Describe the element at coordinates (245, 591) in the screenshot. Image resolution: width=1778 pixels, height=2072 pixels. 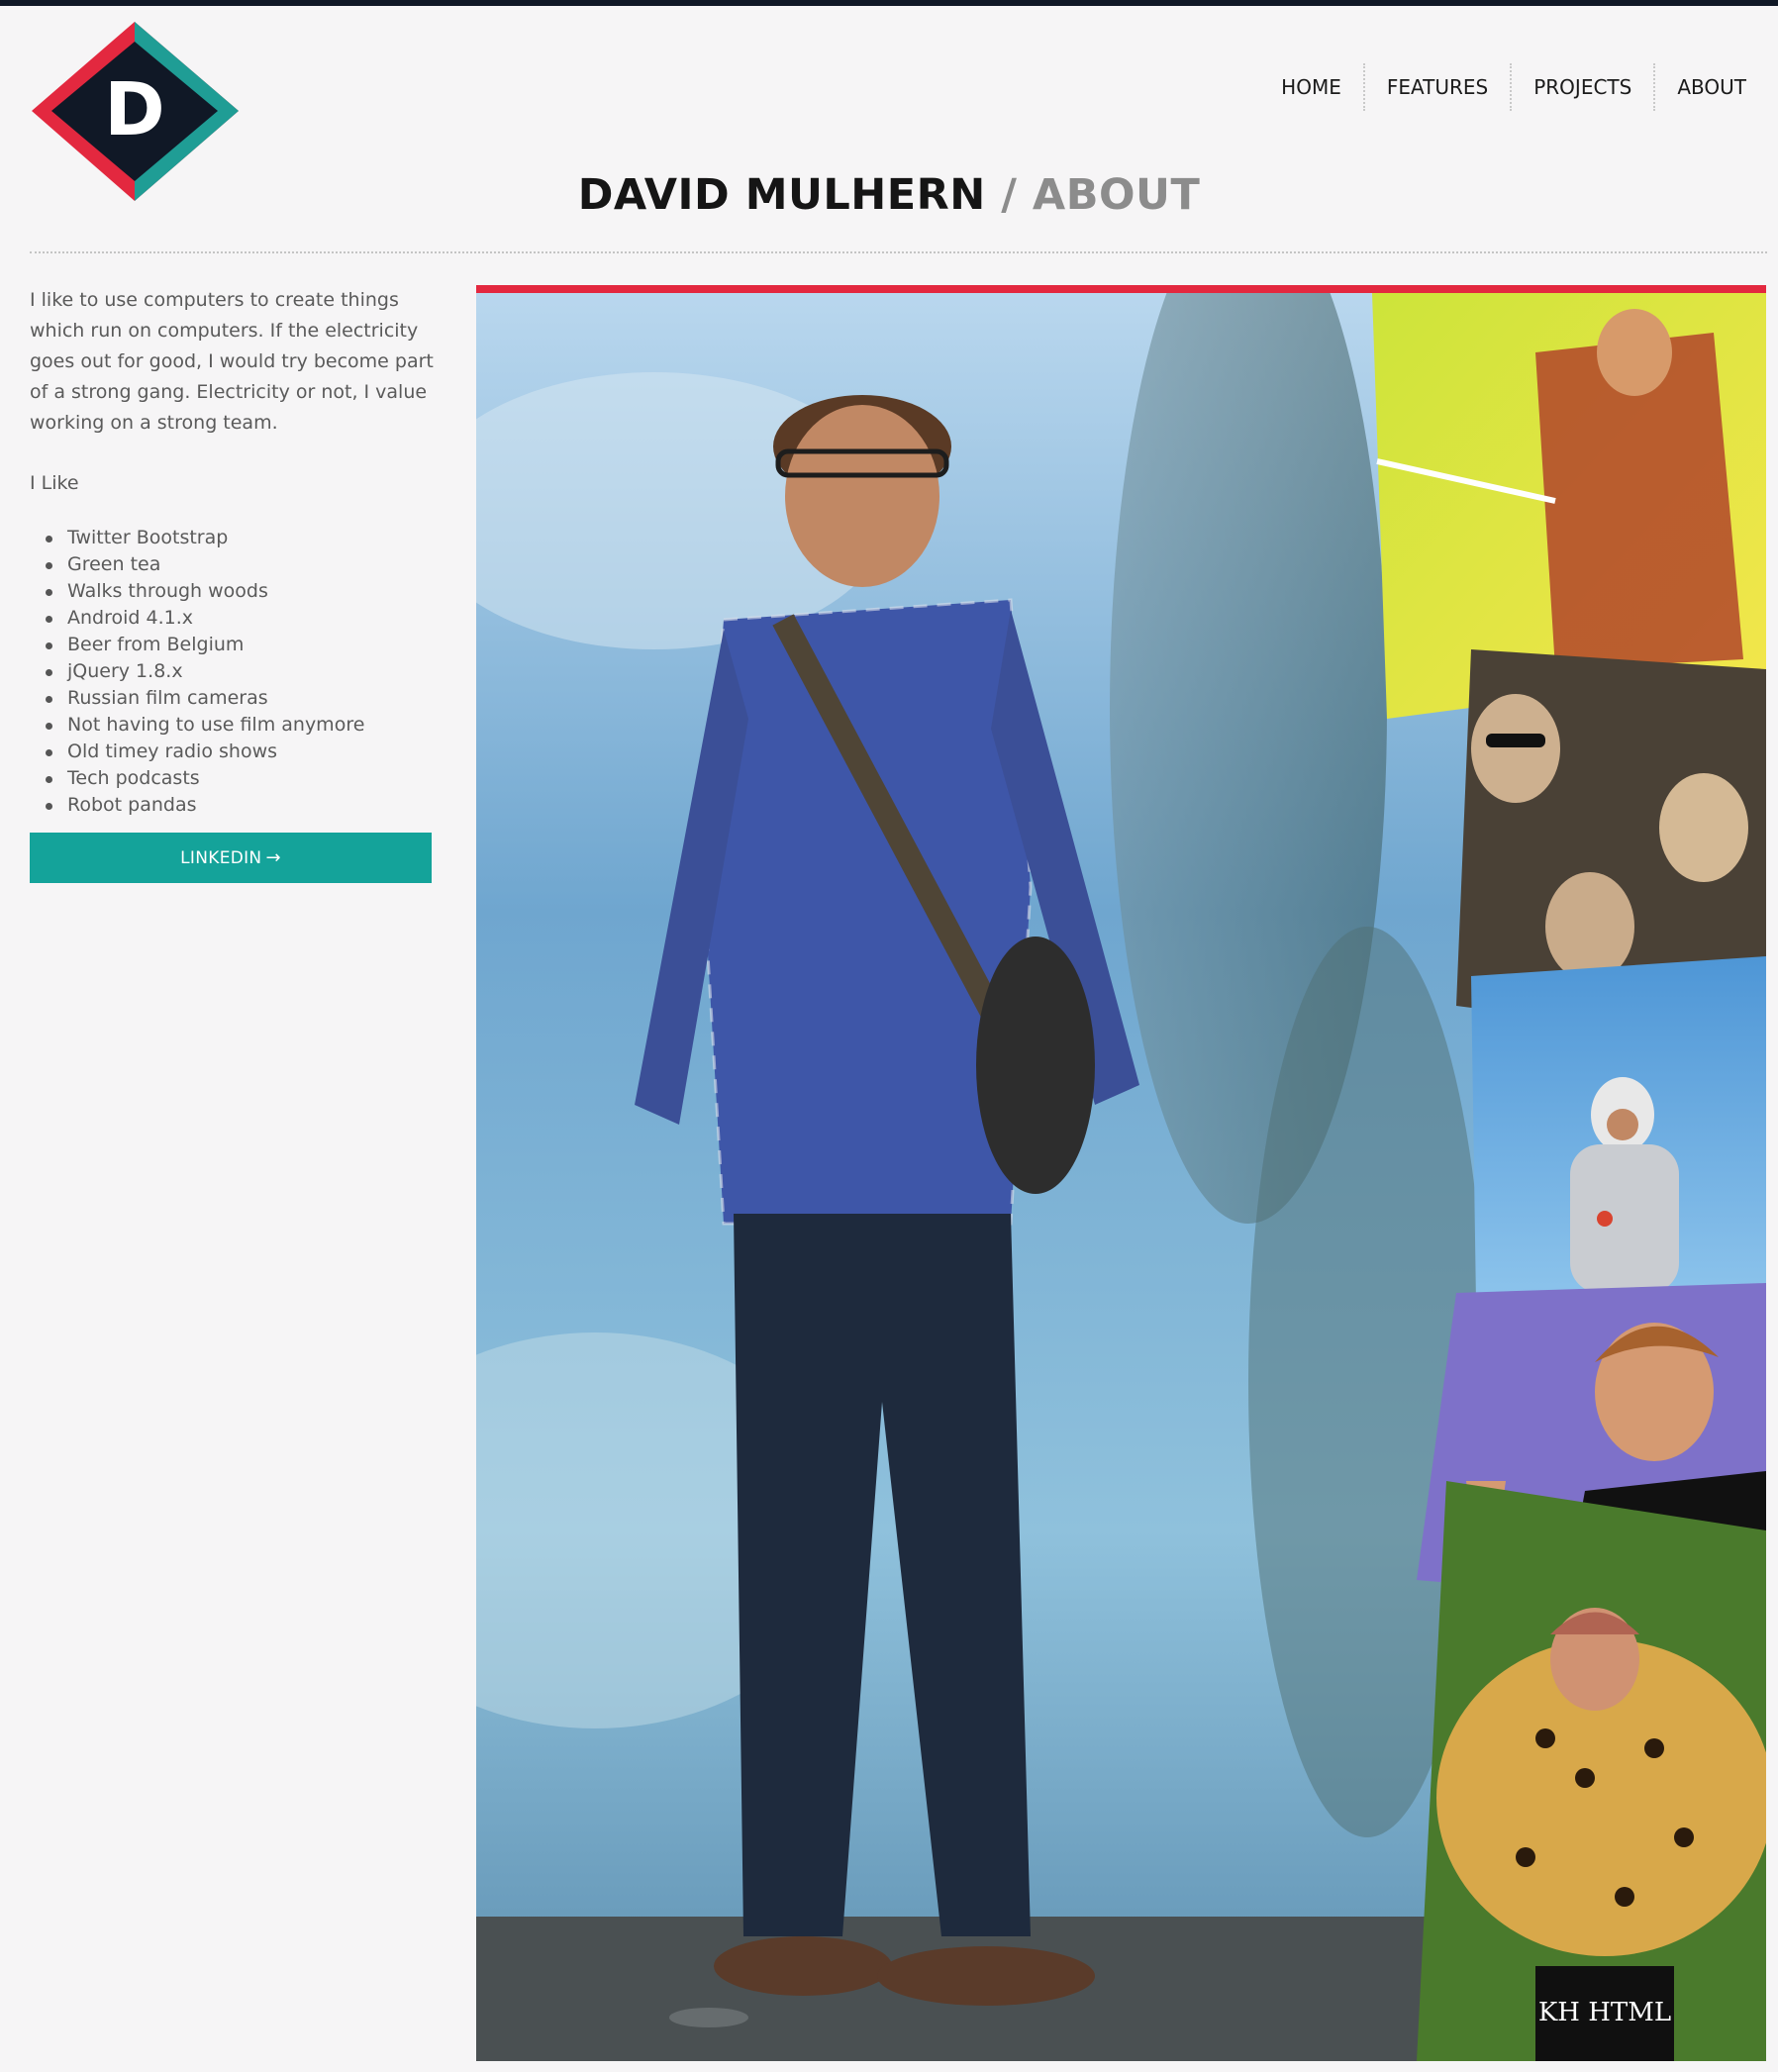
I see `list-item: Walks through woods` at that location.